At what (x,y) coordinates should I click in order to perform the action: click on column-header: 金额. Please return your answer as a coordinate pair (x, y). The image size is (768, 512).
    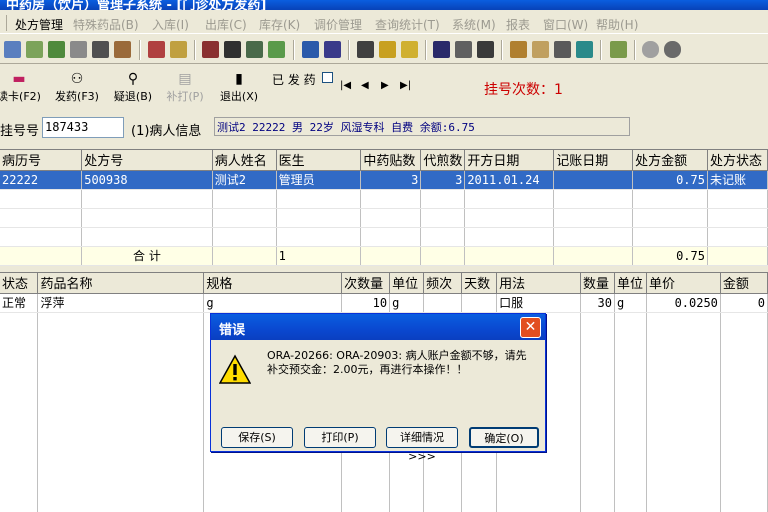
    Looking at the image, I should click on (744, 283).